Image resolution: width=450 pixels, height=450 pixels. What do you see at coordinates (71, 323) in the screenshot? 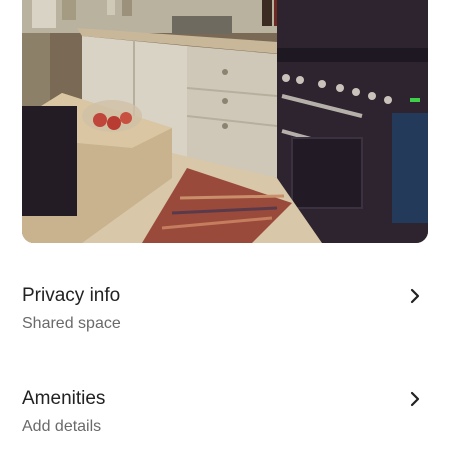
I see `privacy-info-subtitle: Shared space` at bounding box center [71, 323].